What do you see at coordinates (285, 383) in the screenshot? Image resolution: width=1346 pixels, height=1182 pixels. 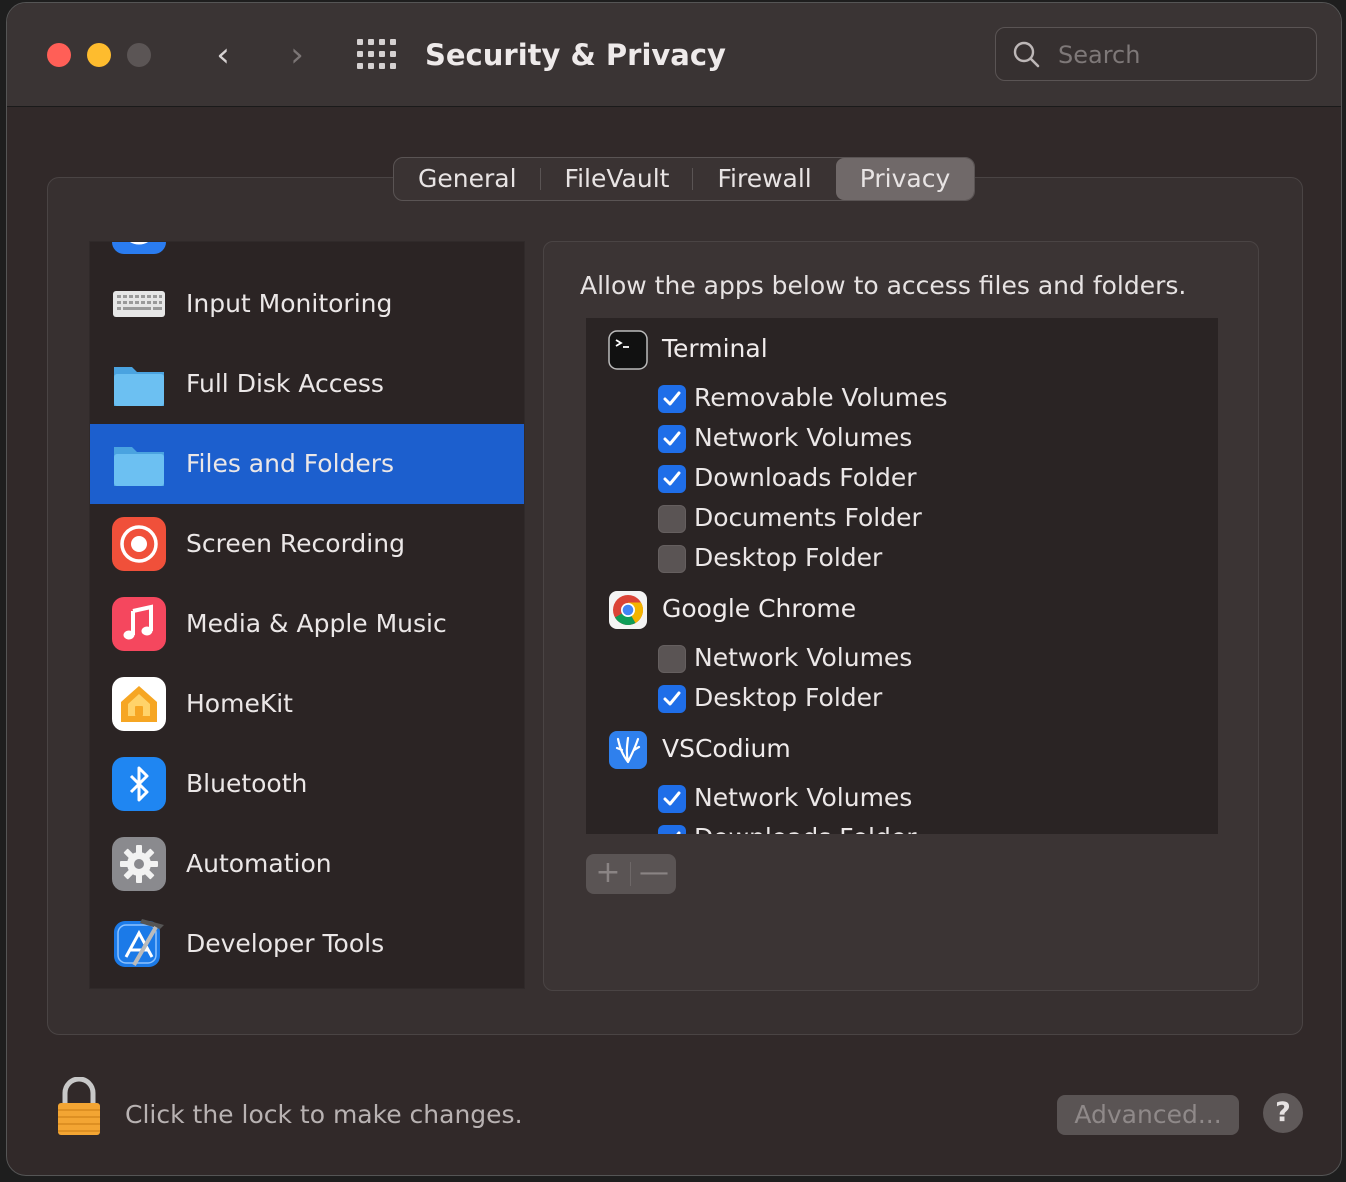 I see `sidebar-item-label: Full Disk Access` at bounding box center [285, 383].